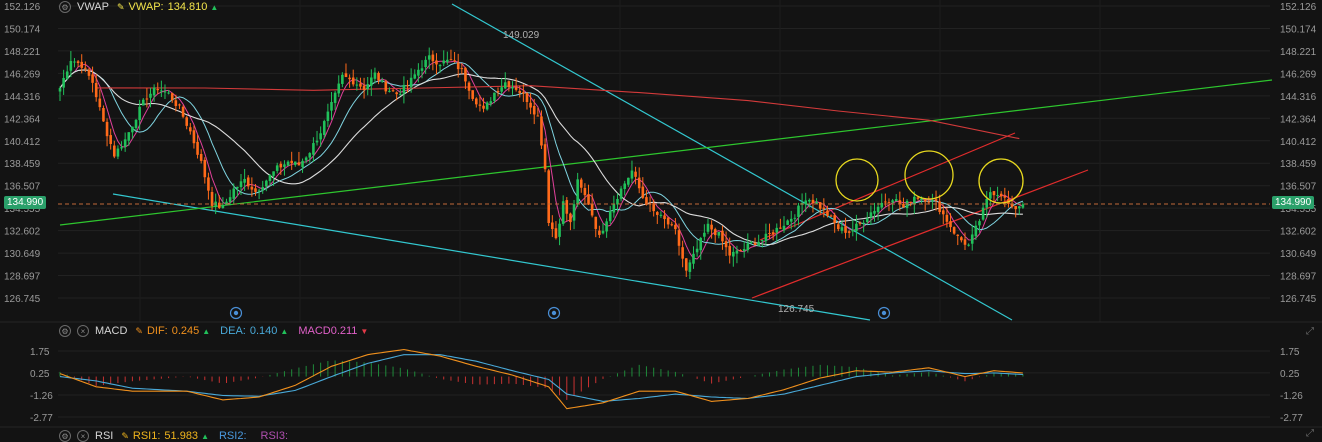 The height and width of the screenshot is (442, 1322). Describe the element at coordinates (22, 277) in the screenshot. I see `left-tick-label: 128.697` at that location.